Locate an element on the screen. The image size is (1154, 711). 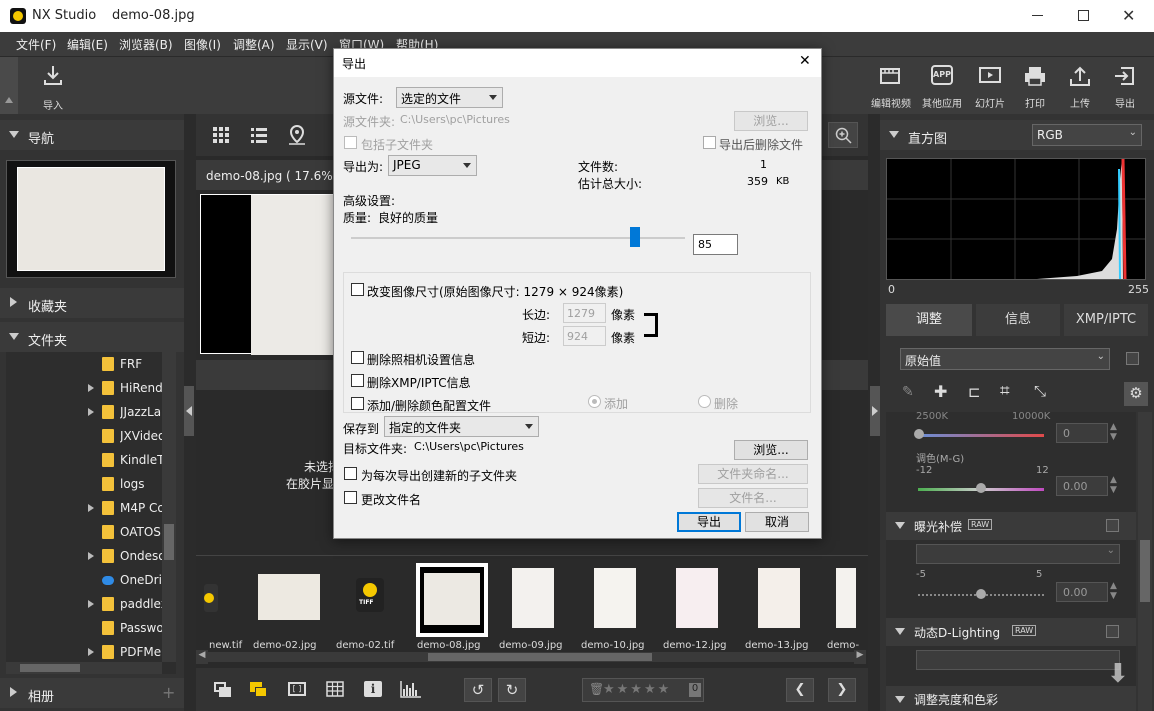
filmstrip-scrollbar is located at coordinates (531, 657).